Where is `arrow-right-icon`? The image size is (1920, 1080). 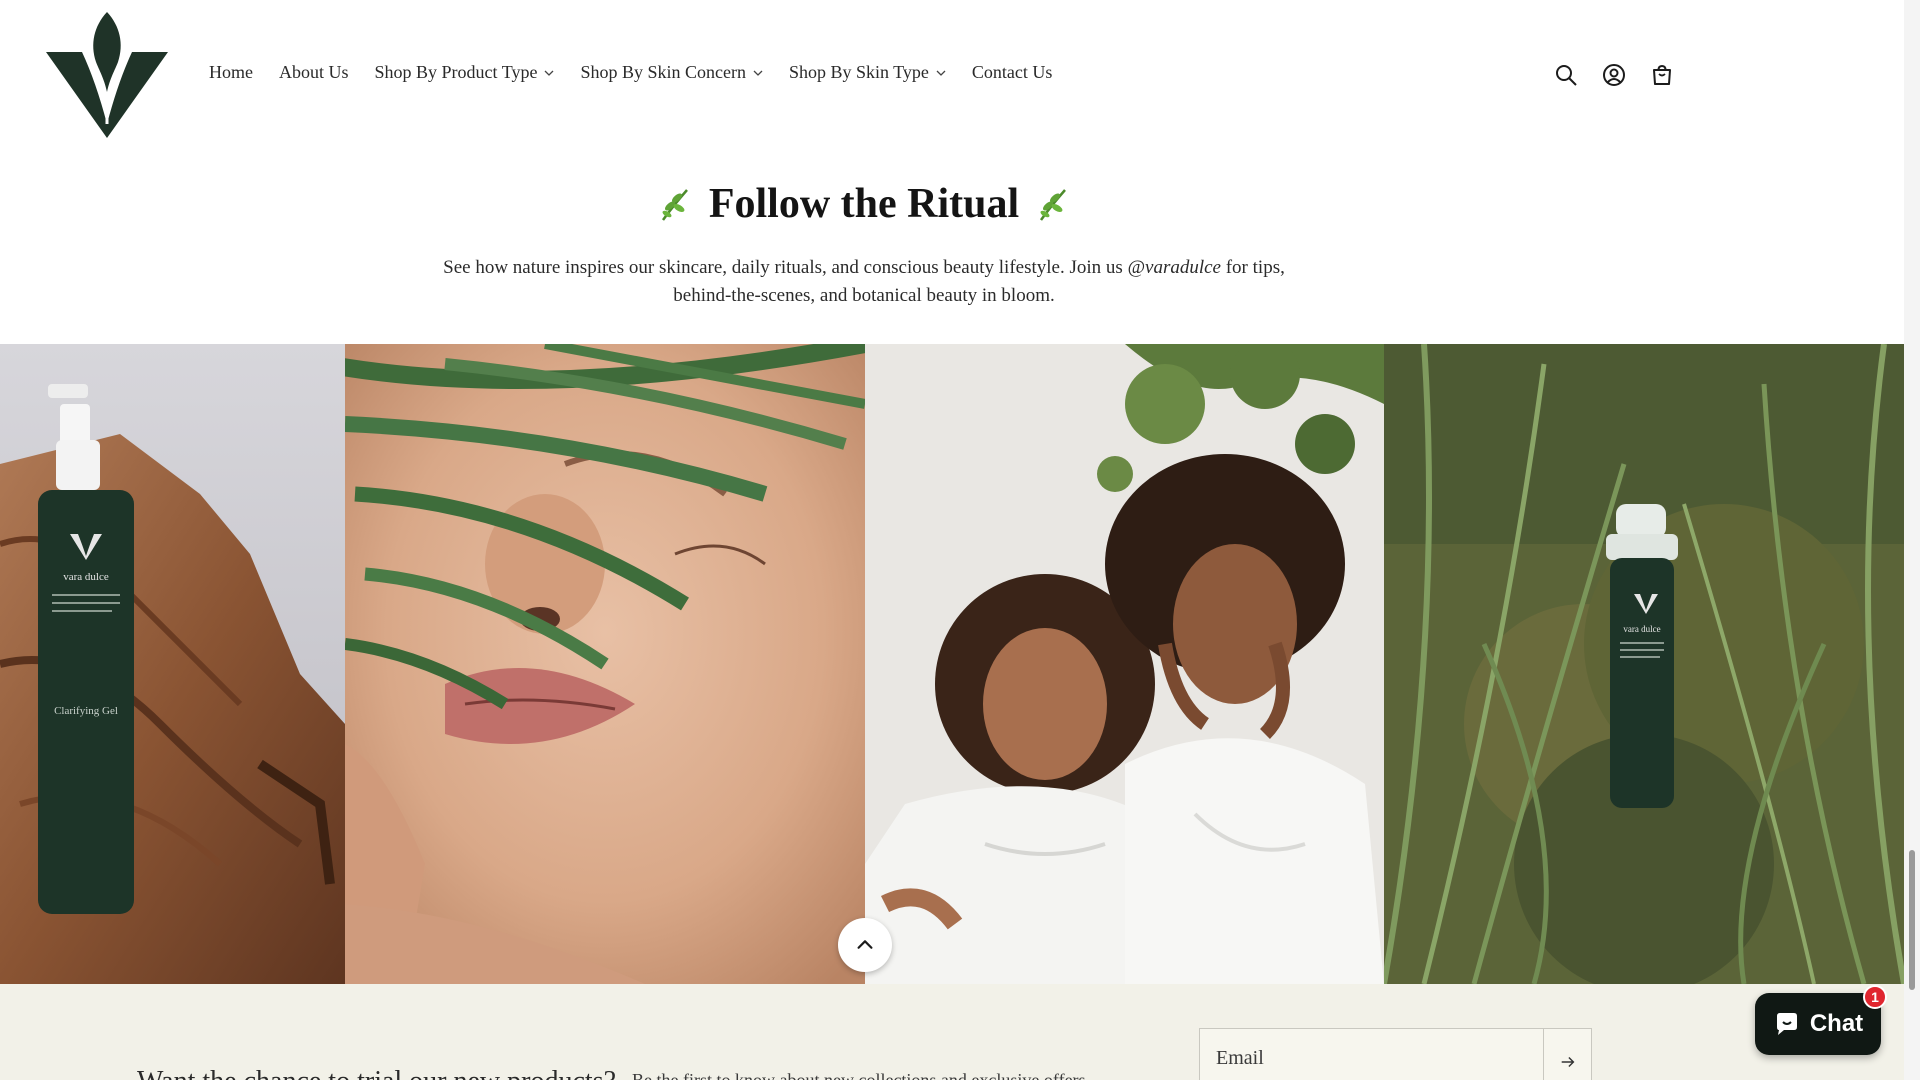 arrow-right-icon is located at coordinates (1568, 1062).